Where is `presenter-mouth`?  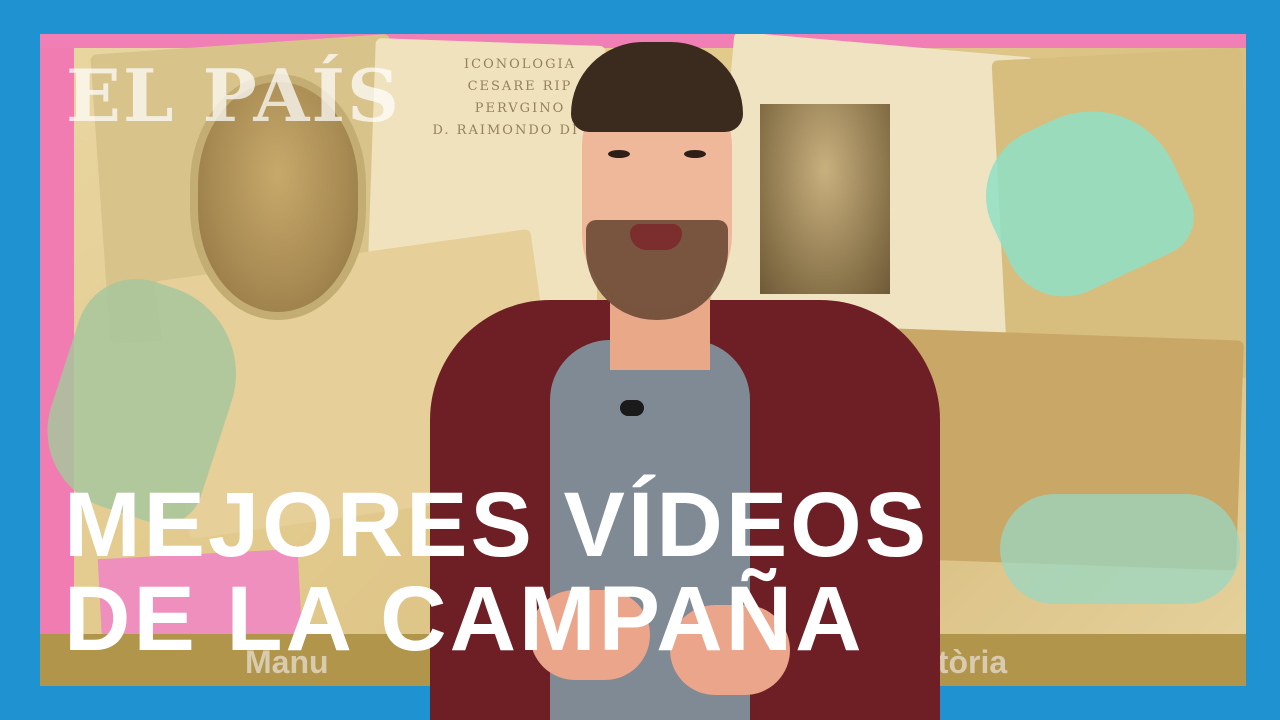 presenter-mouth is located at coordinates (656, 237).